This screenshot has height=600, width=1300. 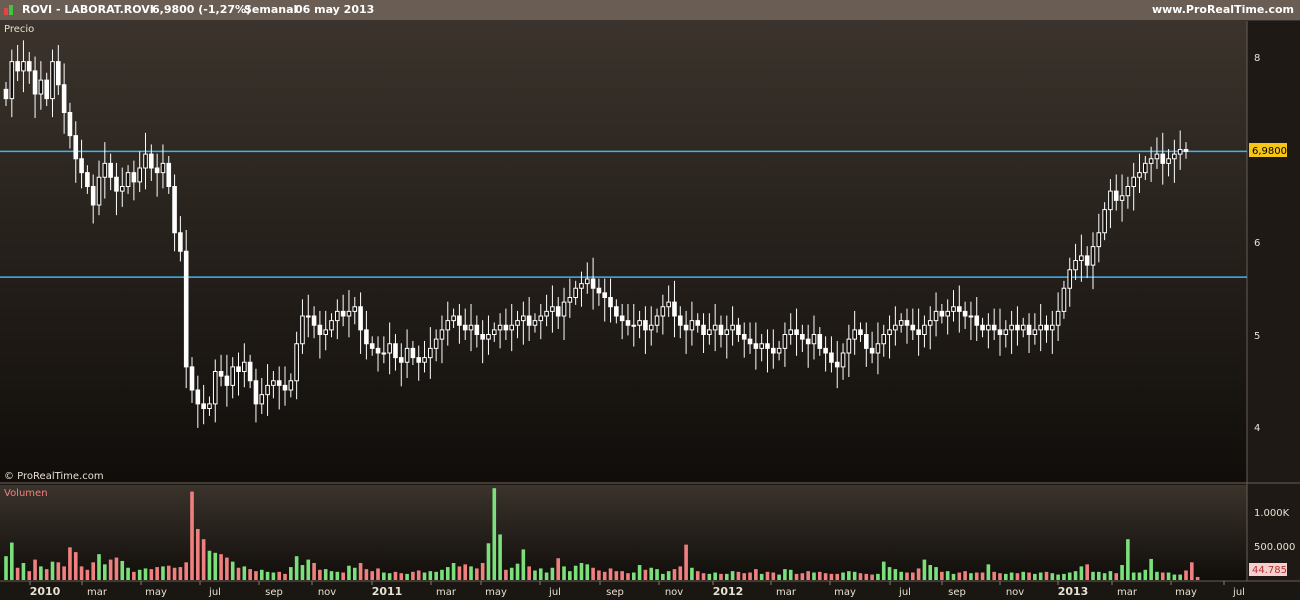 I want to click on volume-y-tick-500k: 500.000, so click(x=1274, y=547).